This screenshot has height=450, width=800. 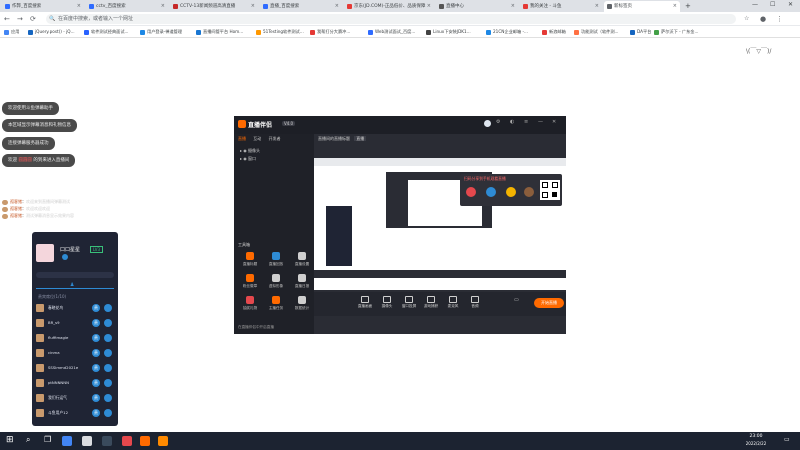 I want to click on omnibox-input: 🔍 在百度中搜索，或者输入一个网址, so click(x=391, y=19).